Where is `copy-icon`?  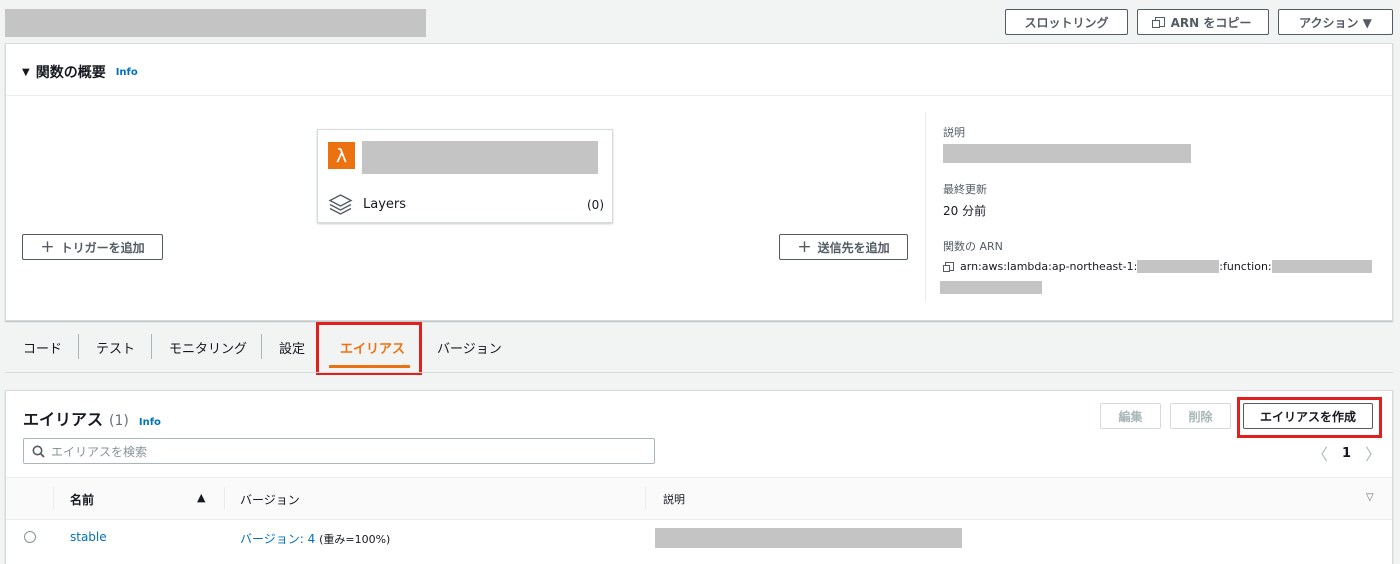
copy-icon is located at coordinates (1158, 22).